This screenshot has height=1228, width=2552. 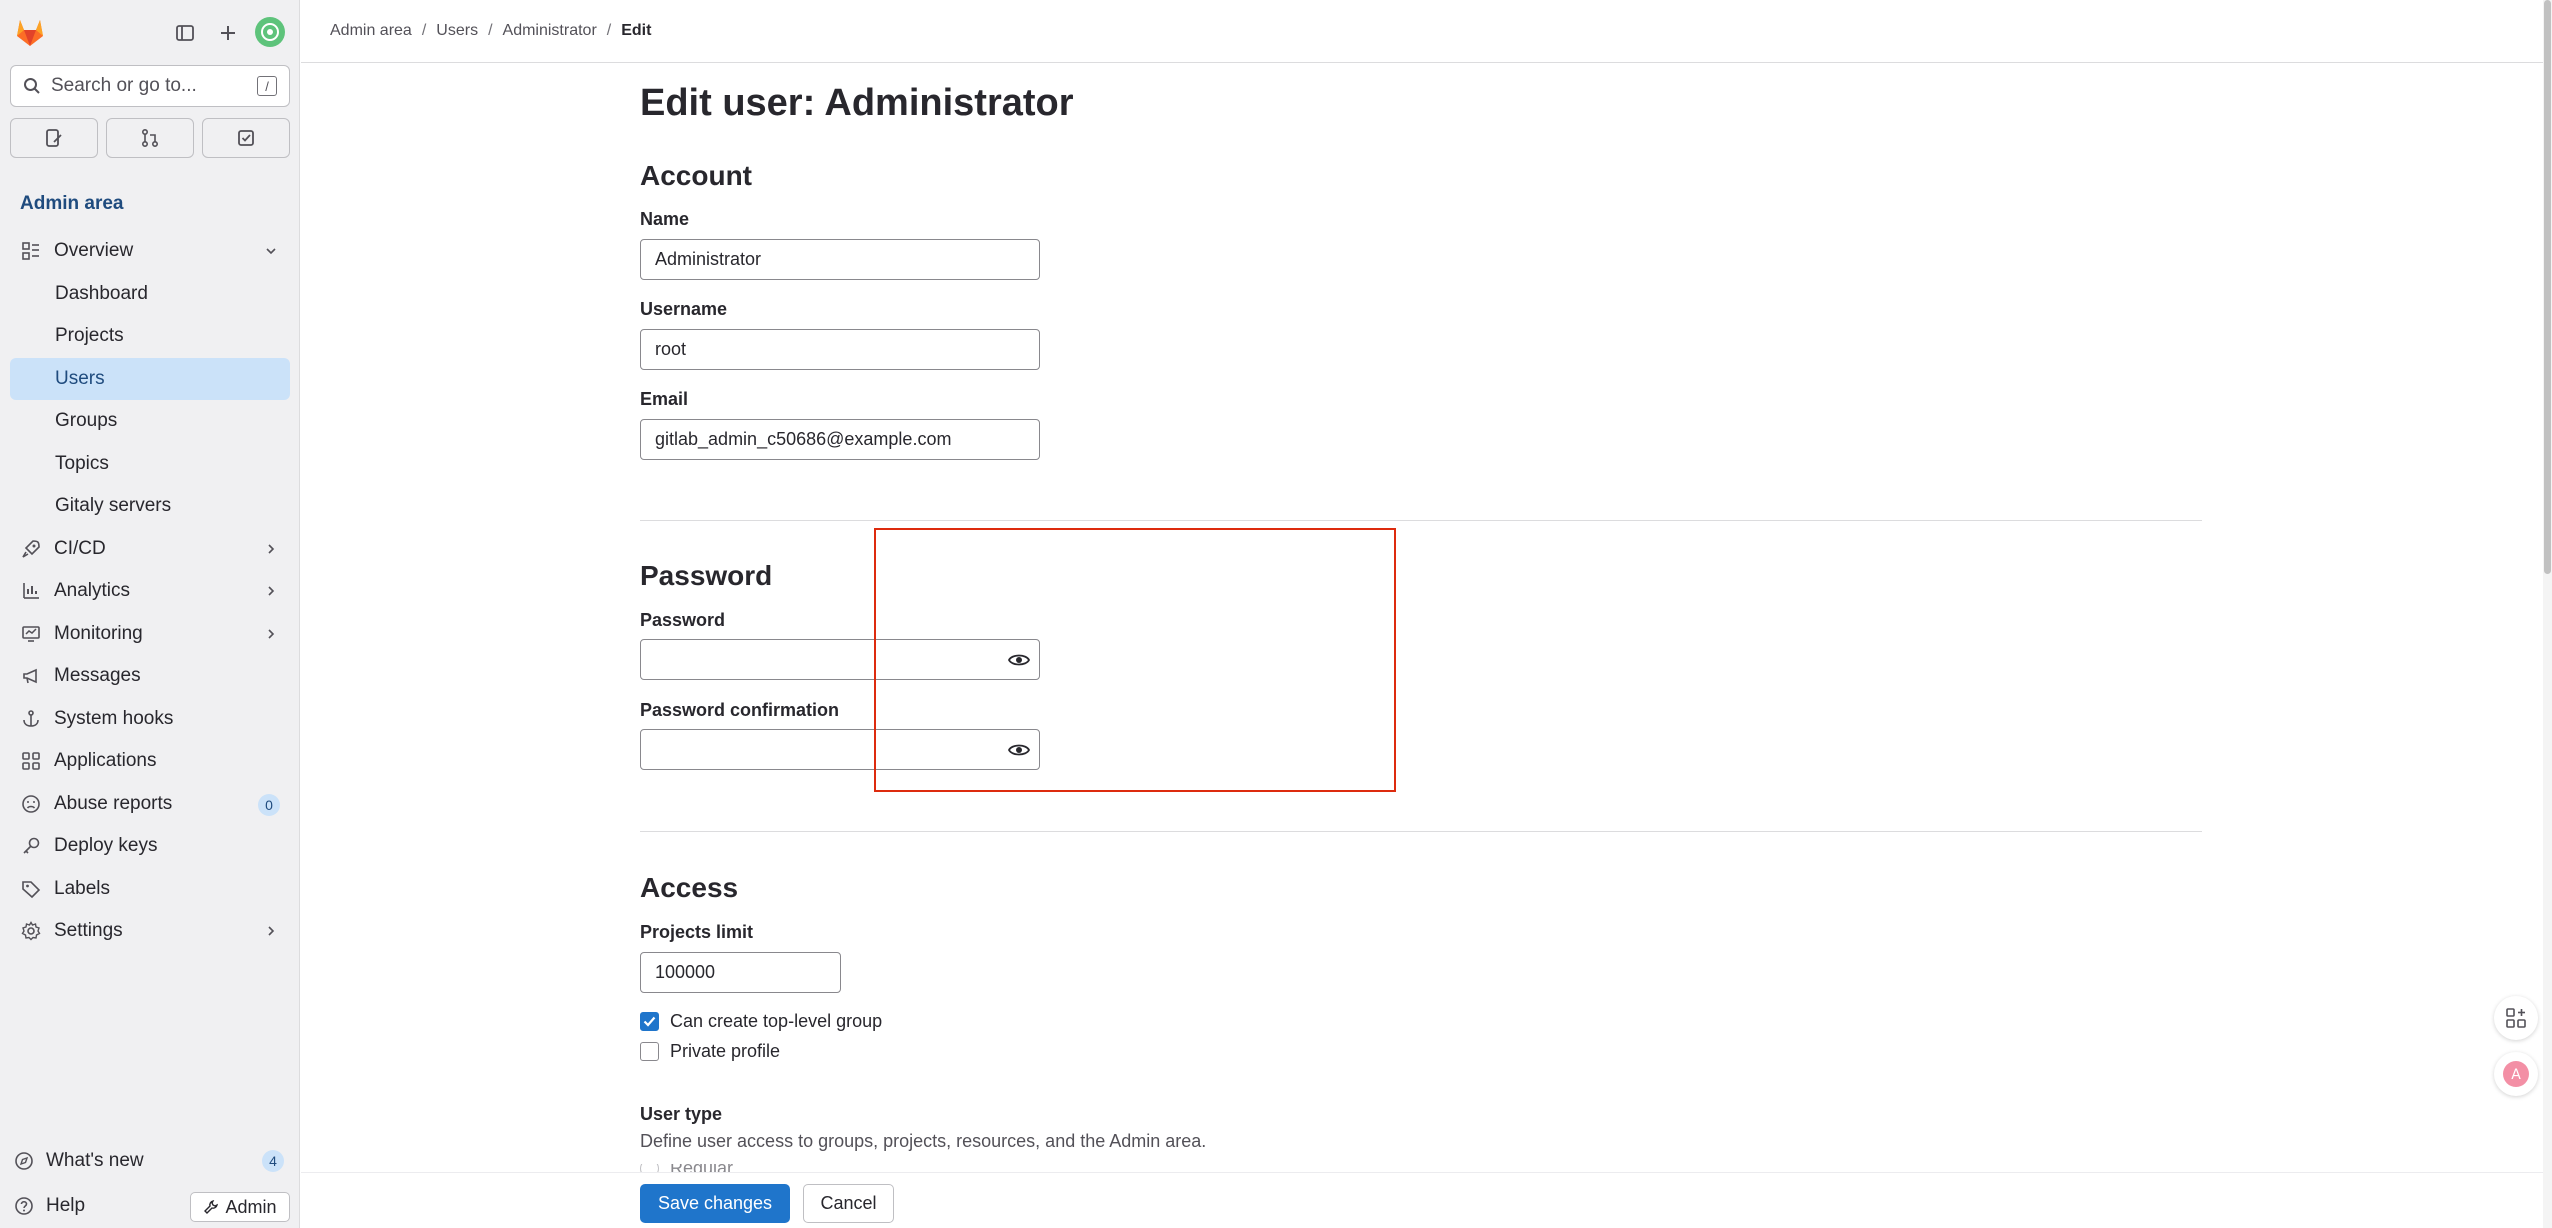 I want to click on help-label: Help, so click(x=66, y=1205).